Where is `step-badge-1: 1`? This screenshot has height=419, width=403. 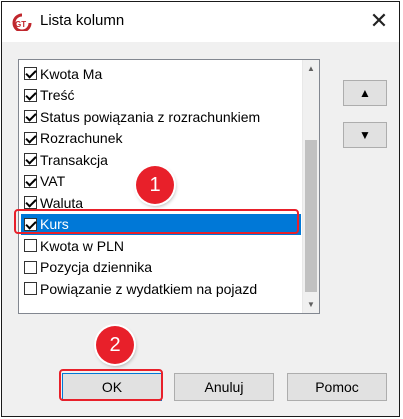 step-badge-1: 1 is located at coordinates (155, 185).